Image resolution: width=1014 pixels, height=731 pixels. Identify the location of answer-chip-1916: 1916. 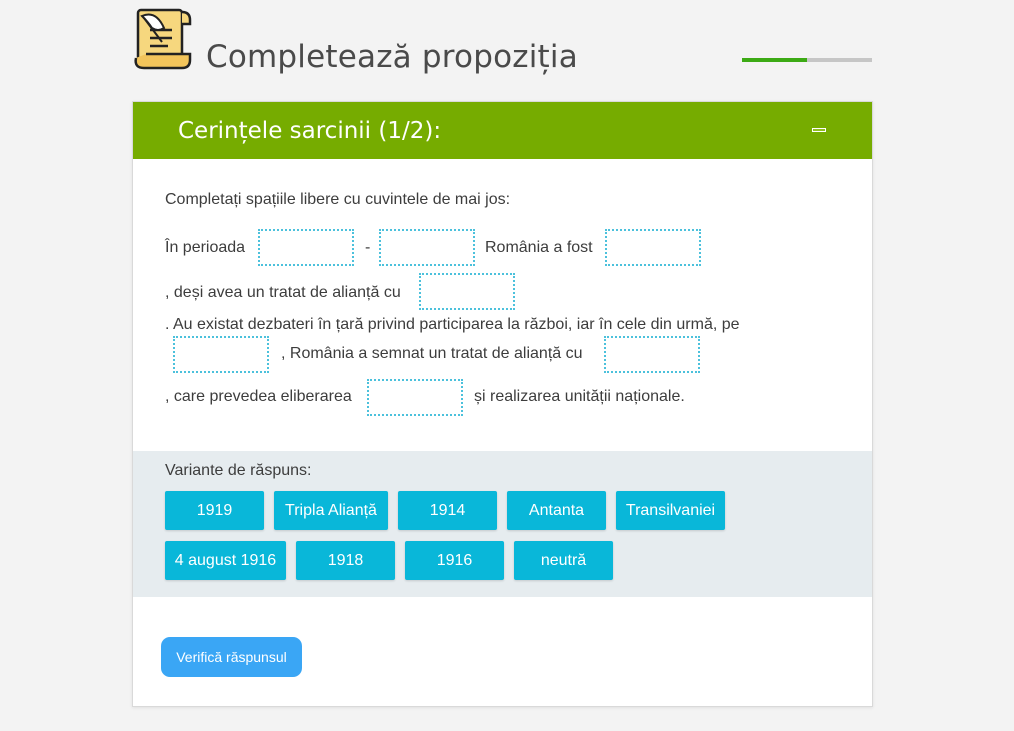
(454, 560).